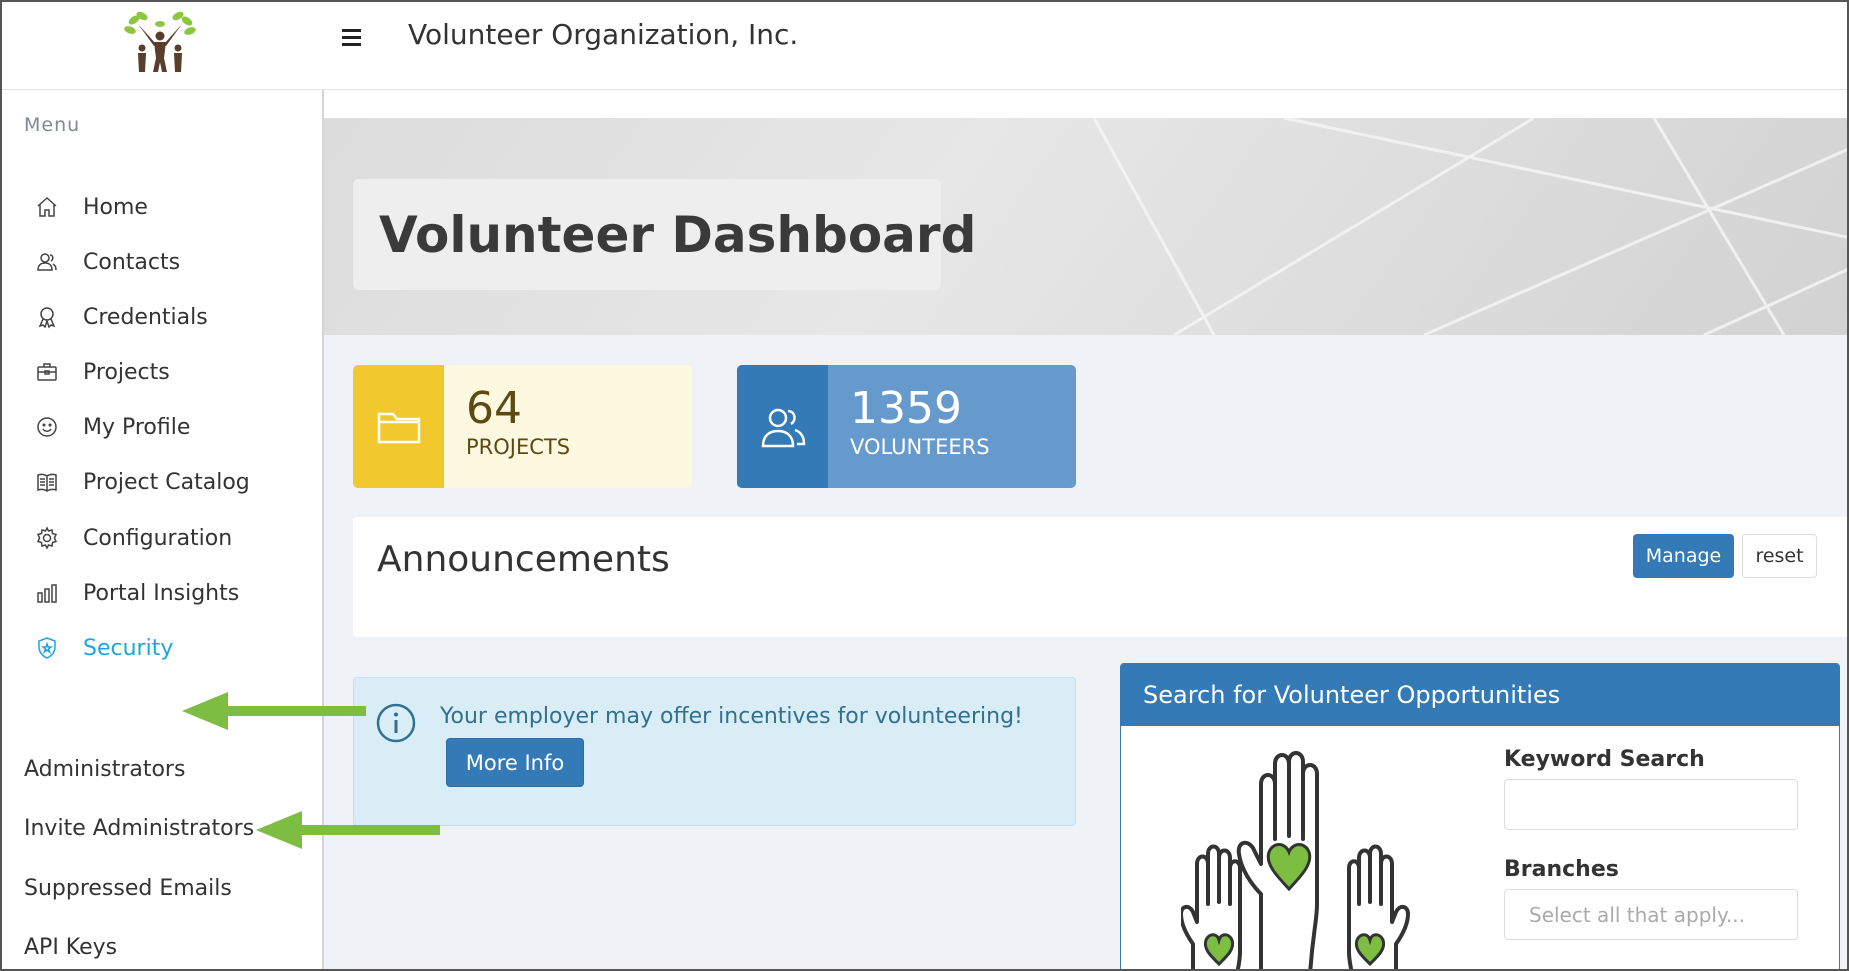  Describe the element at coordinates (523, 559) in the screenshot. I see `announcements-title: Announcements` at that location.